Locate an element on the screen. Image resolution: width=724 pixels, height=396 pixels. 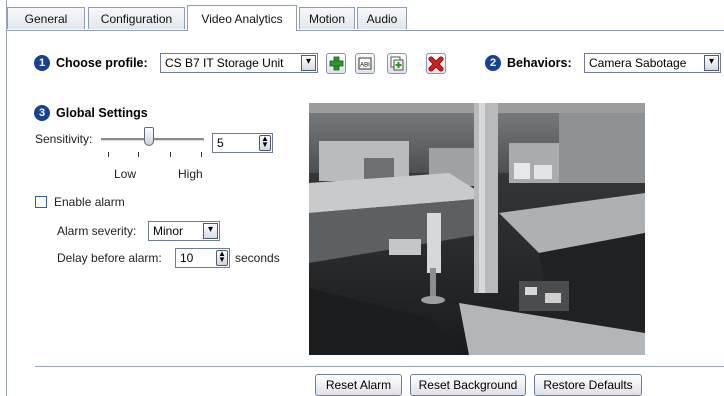
alarm-severity-label: Alarm severity: is located at coordinates (97, 231).